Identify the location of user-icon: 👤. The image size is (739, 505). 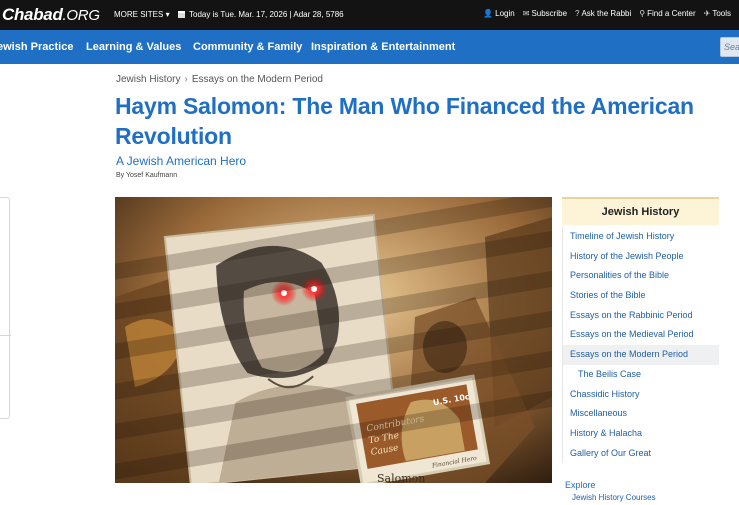
(488, 13).